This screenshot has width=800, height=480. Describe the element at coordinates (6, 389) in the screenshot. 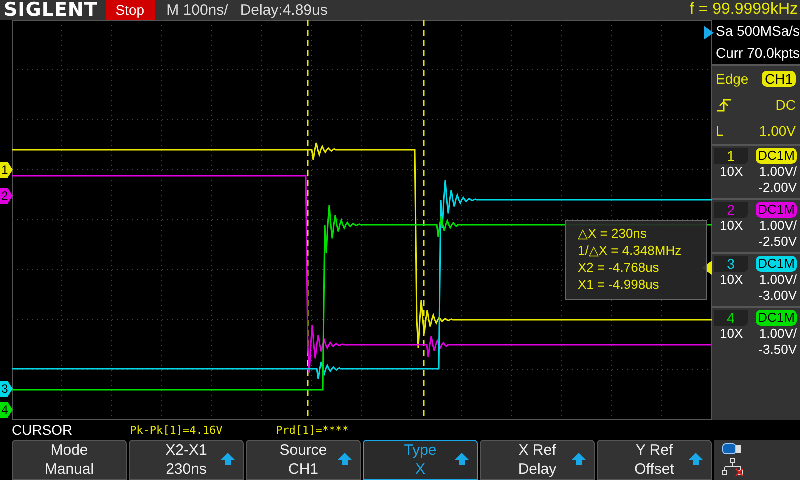

I see `channel-marker: 3` at that location.